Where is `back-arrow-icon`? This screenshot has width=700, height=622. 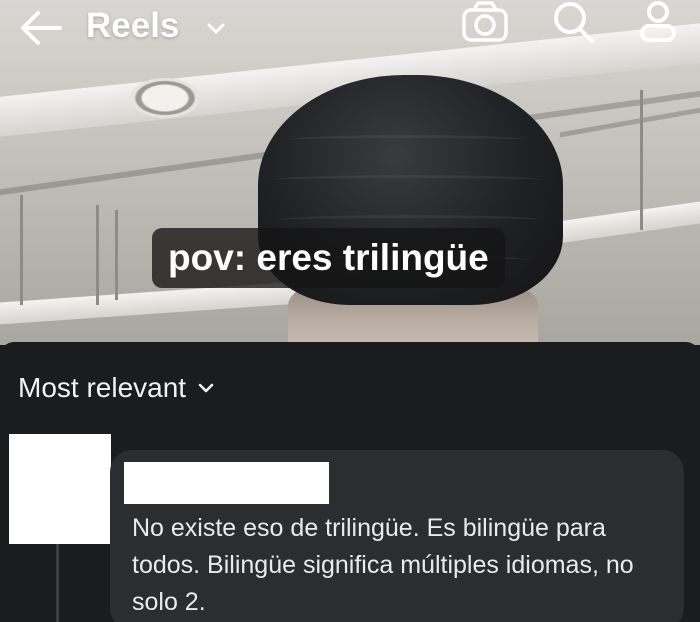
back-arrow-icon is located at coordinates (41, 28).